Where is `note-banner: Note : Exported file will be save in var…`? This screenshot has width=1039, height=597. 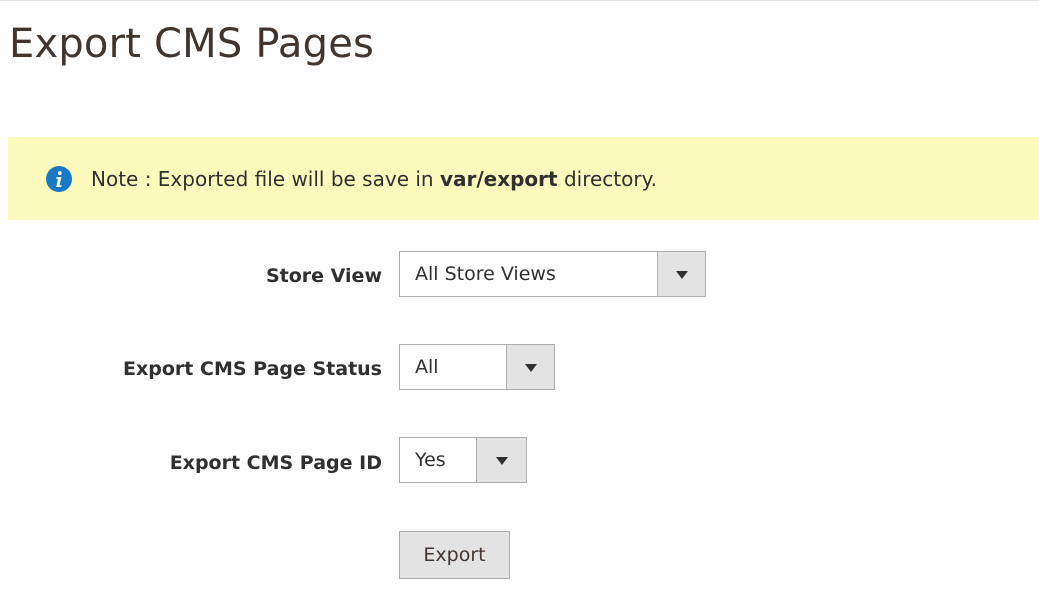
note-banner: Note : Exported file will be save in var… is located at coordinates (523, 178).